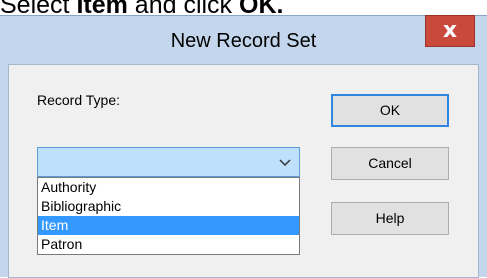  What do you see at coordinates (285, 162) in the screenshot?
I see `chevron-down-icon` at bounding box center [285, 162].